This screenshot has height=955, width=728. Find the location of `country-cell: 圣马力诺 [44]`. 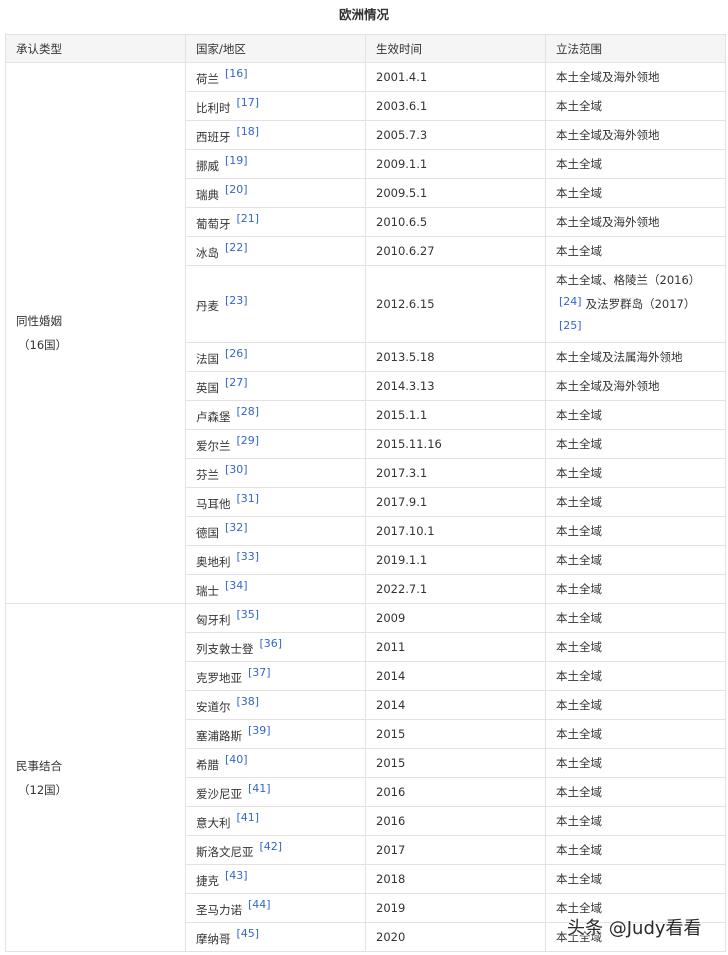

country-cell: 圣马力诺 [44] is located at coordinates (275, 908).